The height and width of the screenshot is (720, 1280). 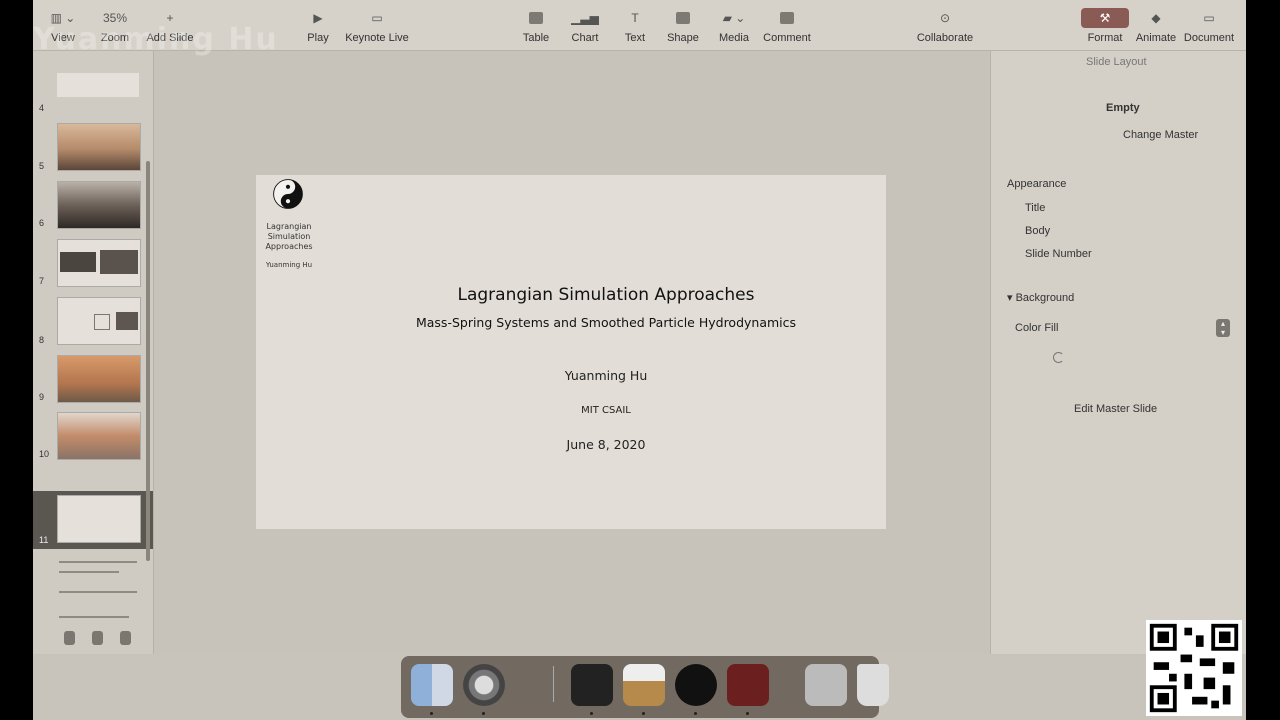 I want to click on media-icon: ▰ ⌄, so click(x=734, y=18).